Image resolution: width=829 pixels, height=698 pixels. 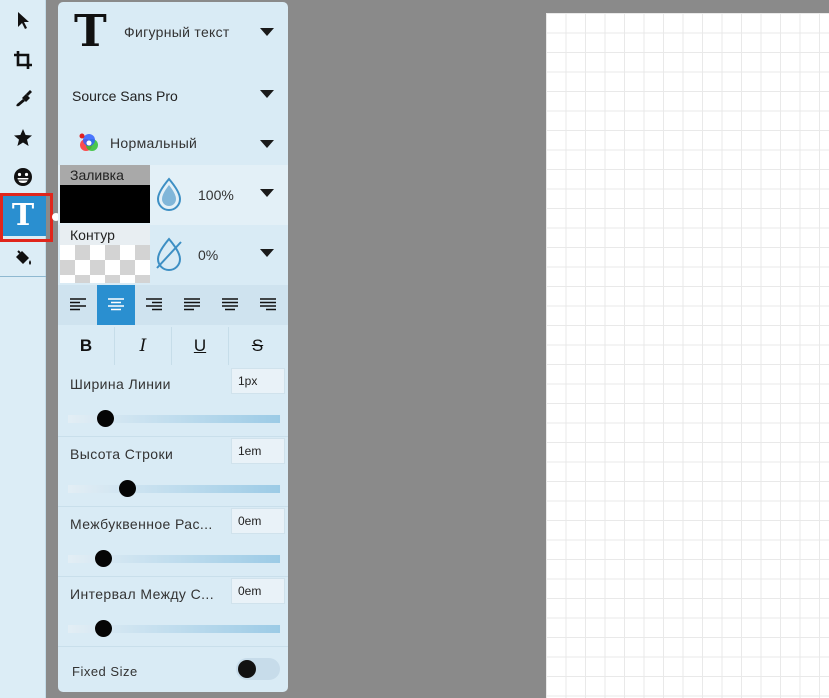 I want to click on justify-left-button, so click(x=192, y=305).